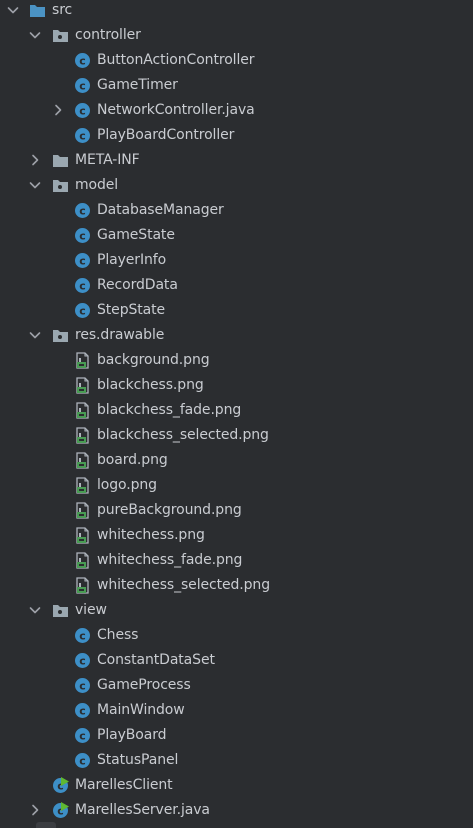  Describe the element at coordinates (236, 760) in the screenshot. I see `tree-item-statuspanel: c StatusPanel` at that location.